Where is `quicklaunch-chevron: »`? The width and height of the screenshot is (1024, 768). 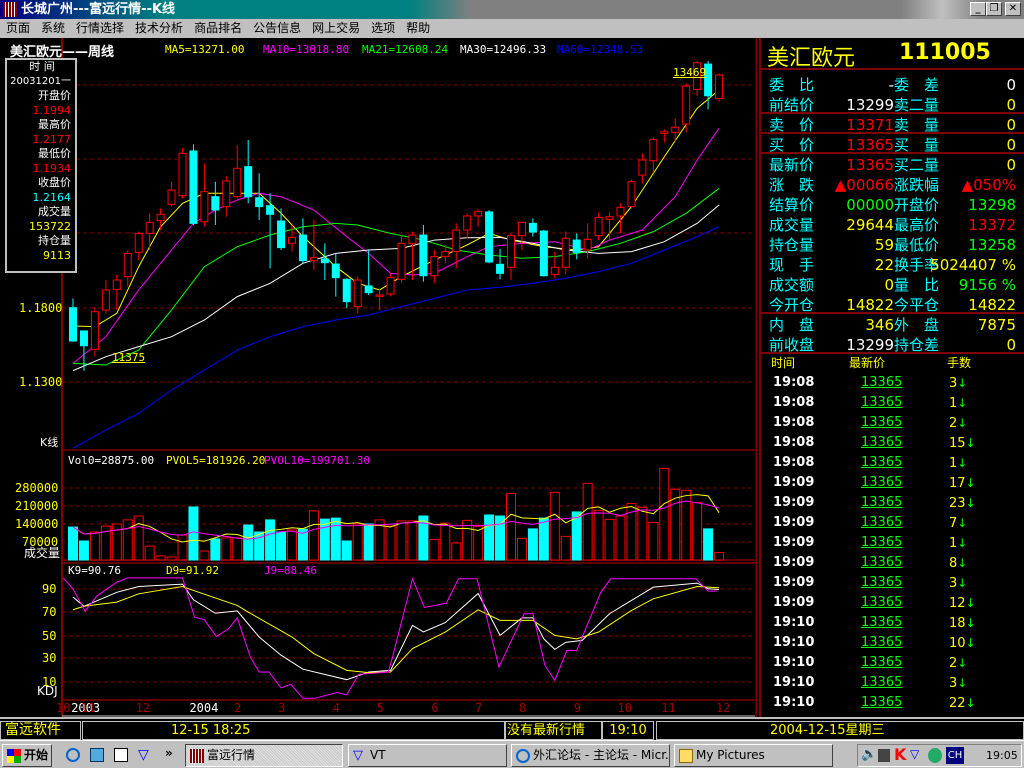 quicklaunch-chevron: » is located at coordinates (169, 753).